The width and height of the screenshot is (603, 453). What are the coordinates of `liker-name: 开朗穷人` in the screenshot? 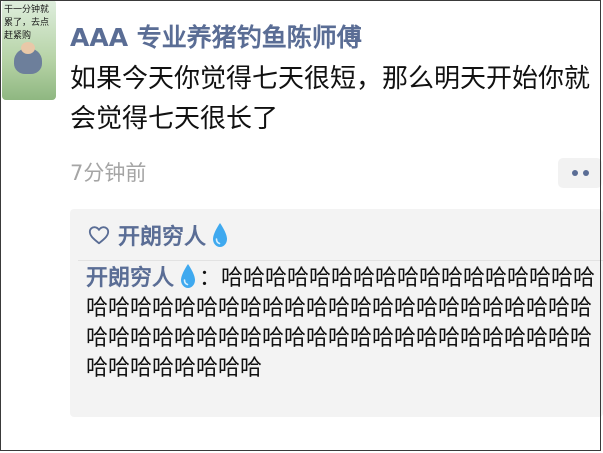 It's located at (162, 235).